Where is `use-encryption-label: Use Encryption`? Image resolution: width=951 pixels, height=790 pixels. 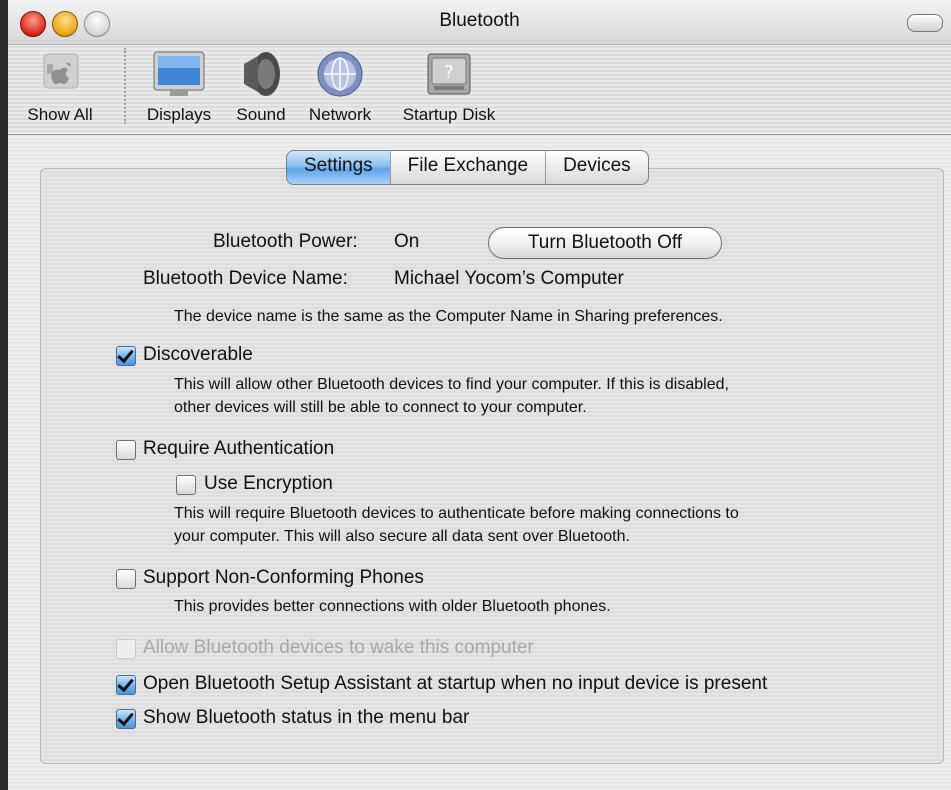
use-encryption-label: Use Encryption is located at coordinates (268, 483).